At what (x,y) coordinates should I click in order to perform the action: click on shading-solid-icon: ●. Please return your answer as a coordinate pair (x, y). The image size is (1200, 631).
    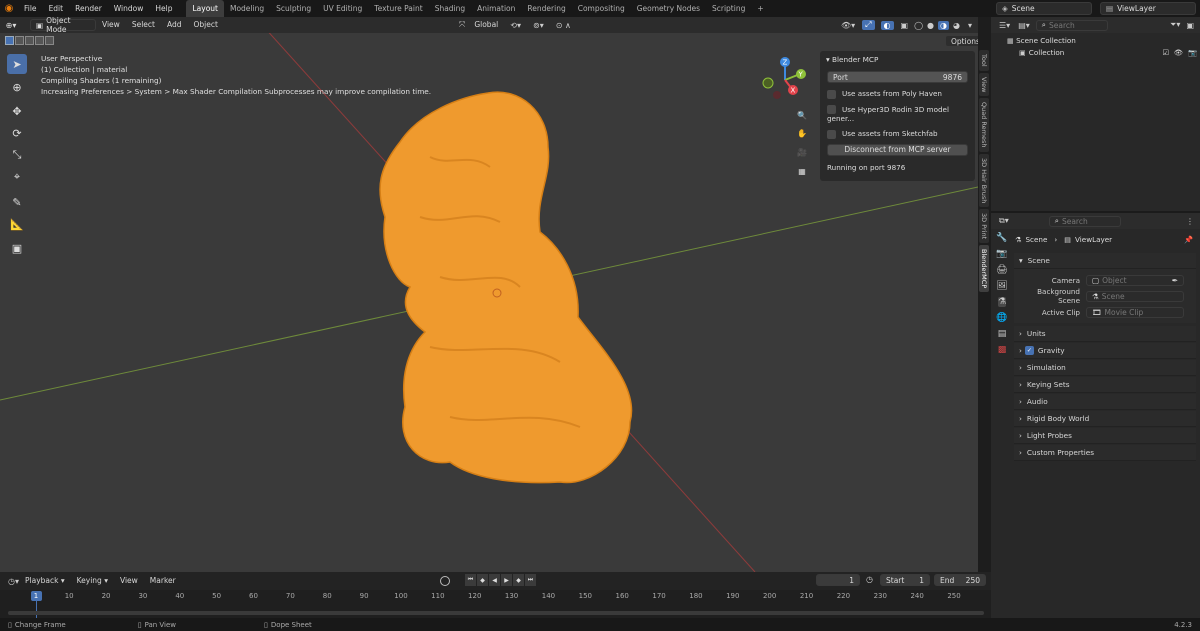
    Looking at the image, I should click on (930, 25).